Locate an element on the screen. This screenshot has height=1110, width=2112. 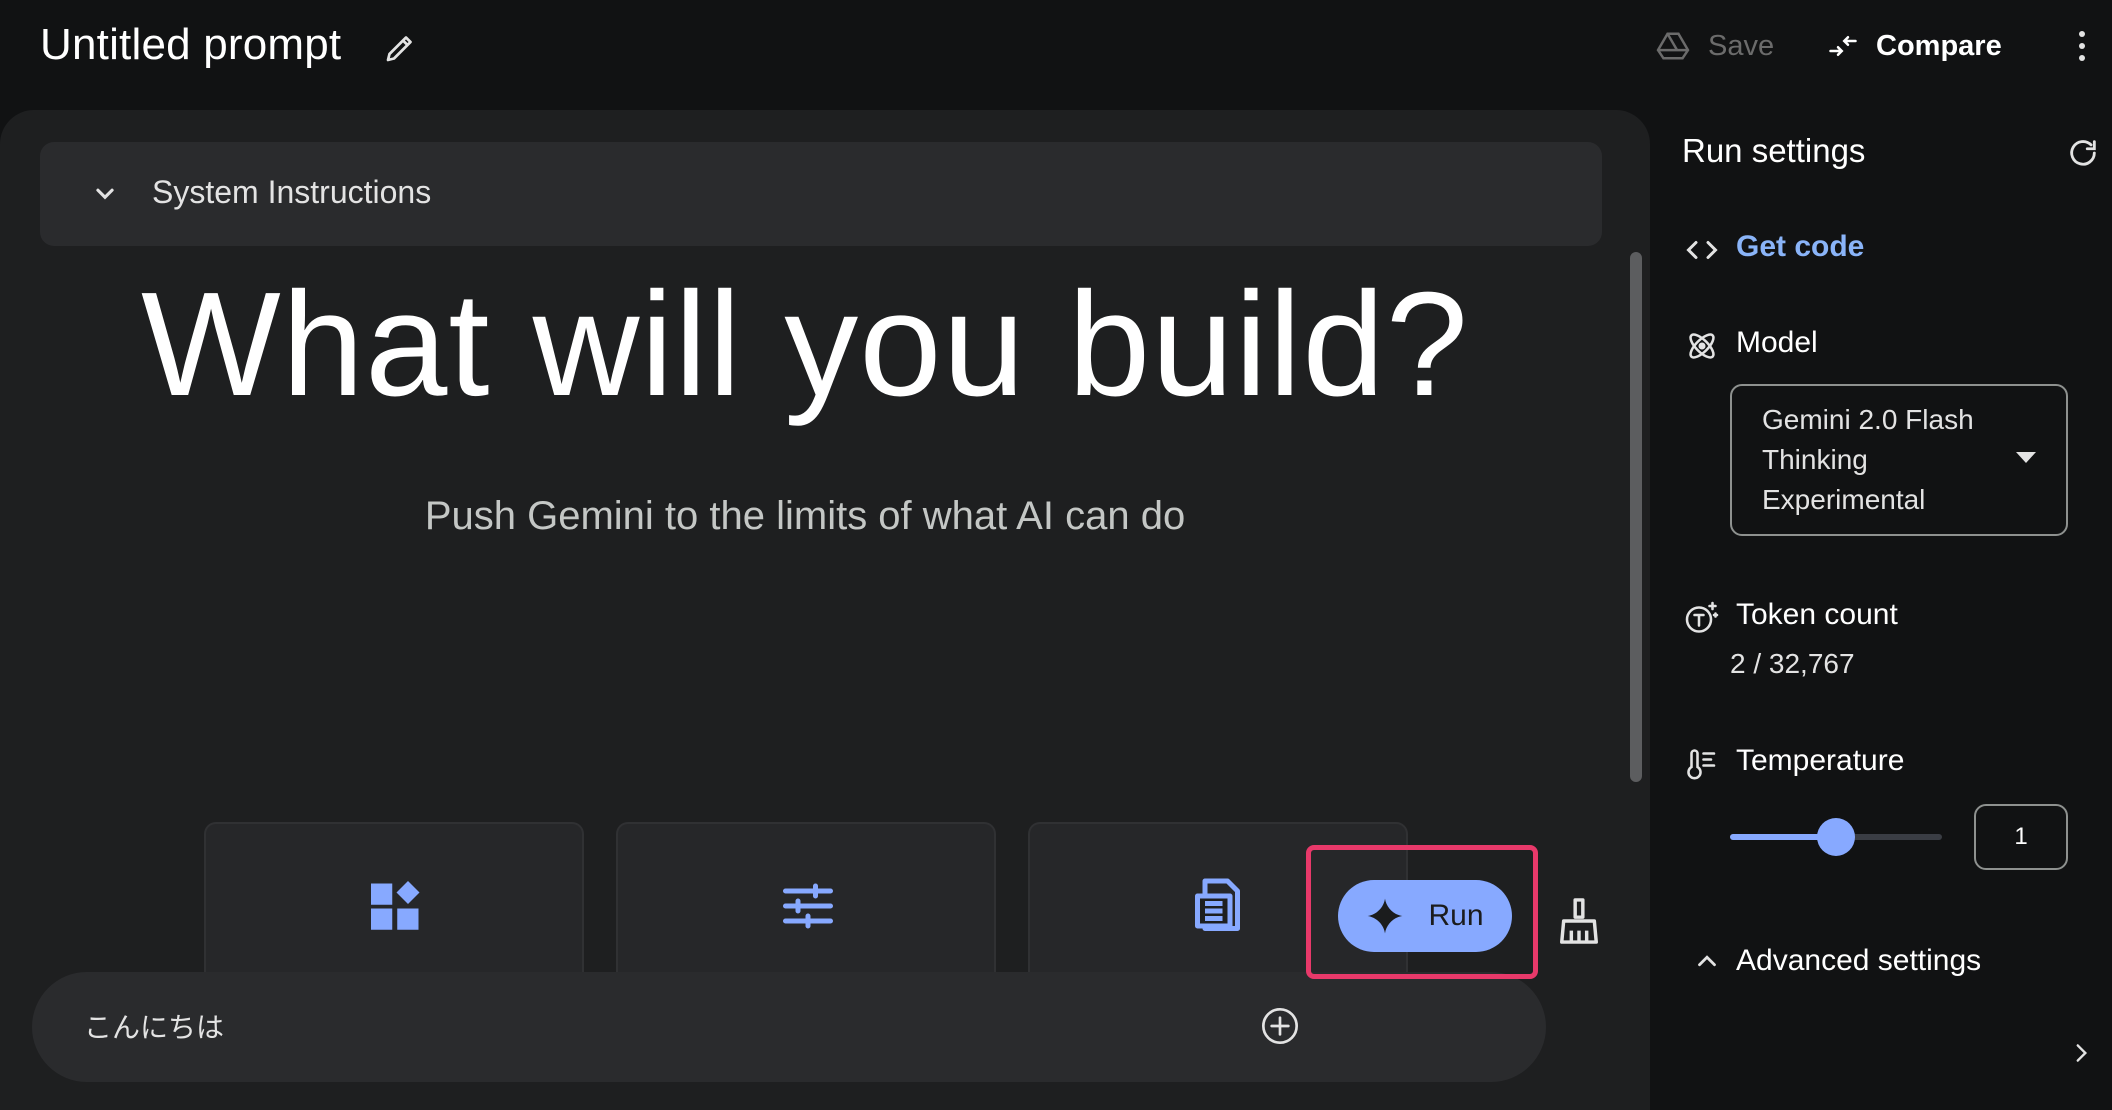
add-circle-icon is located at coordinates (1280, 1026).